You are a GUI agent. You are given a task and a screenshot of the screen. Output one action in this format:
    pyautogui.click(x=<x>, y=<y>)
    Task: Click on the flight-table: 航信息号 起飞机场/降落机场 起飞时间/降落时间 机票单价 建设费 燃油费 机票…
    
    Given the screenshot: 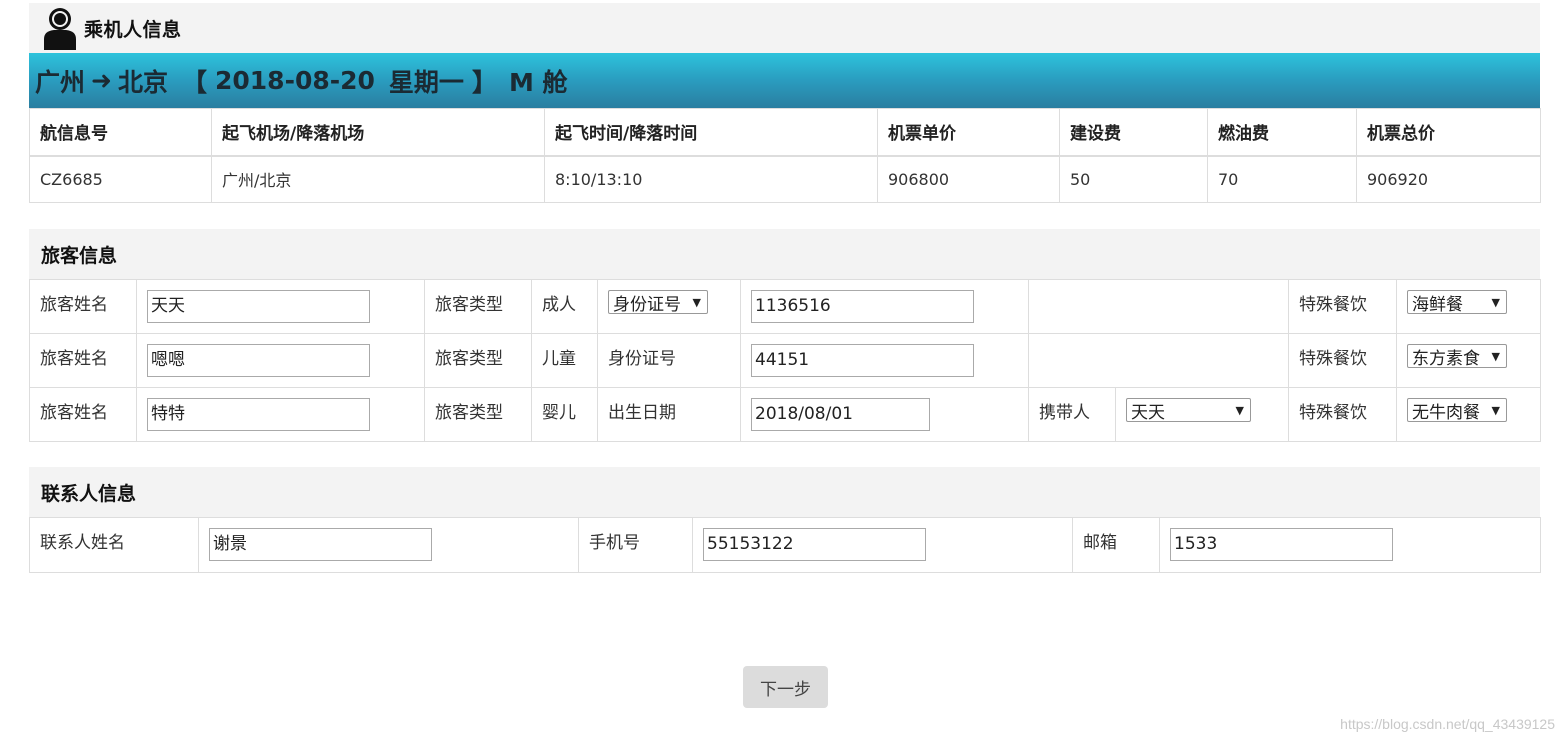 What is the action you would take?
    pyautogui.click(x=785, y=155)
    